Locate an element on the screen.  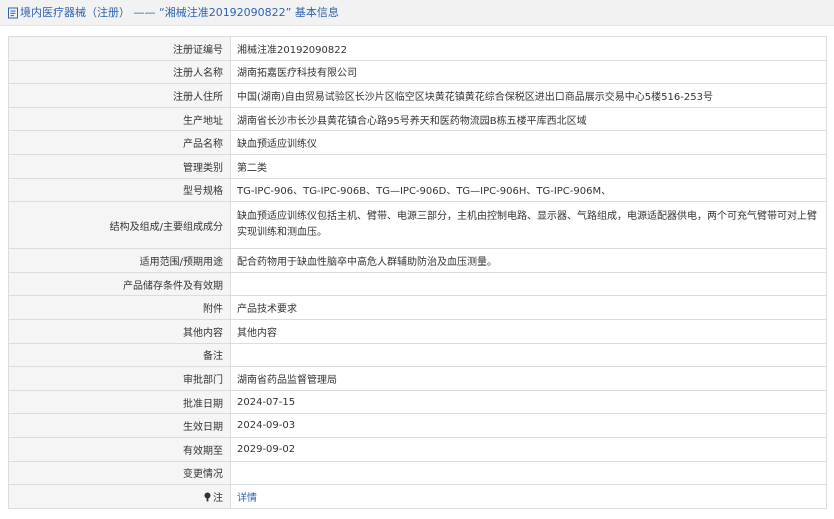
table-row: 注 详情 is located at coordinates (417, 496).